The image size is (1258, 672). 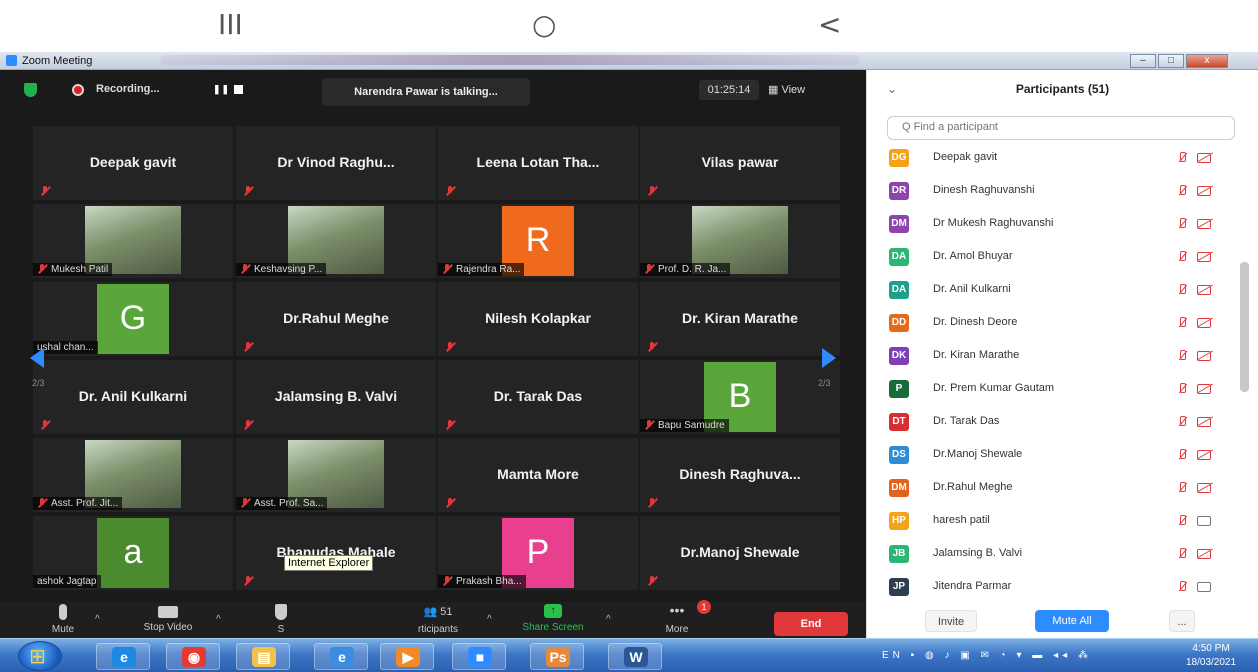 What do you see at coordinates (238, 89) in the screenshot?
I see `stop-recording-icon` at bounding box center [238, 89].